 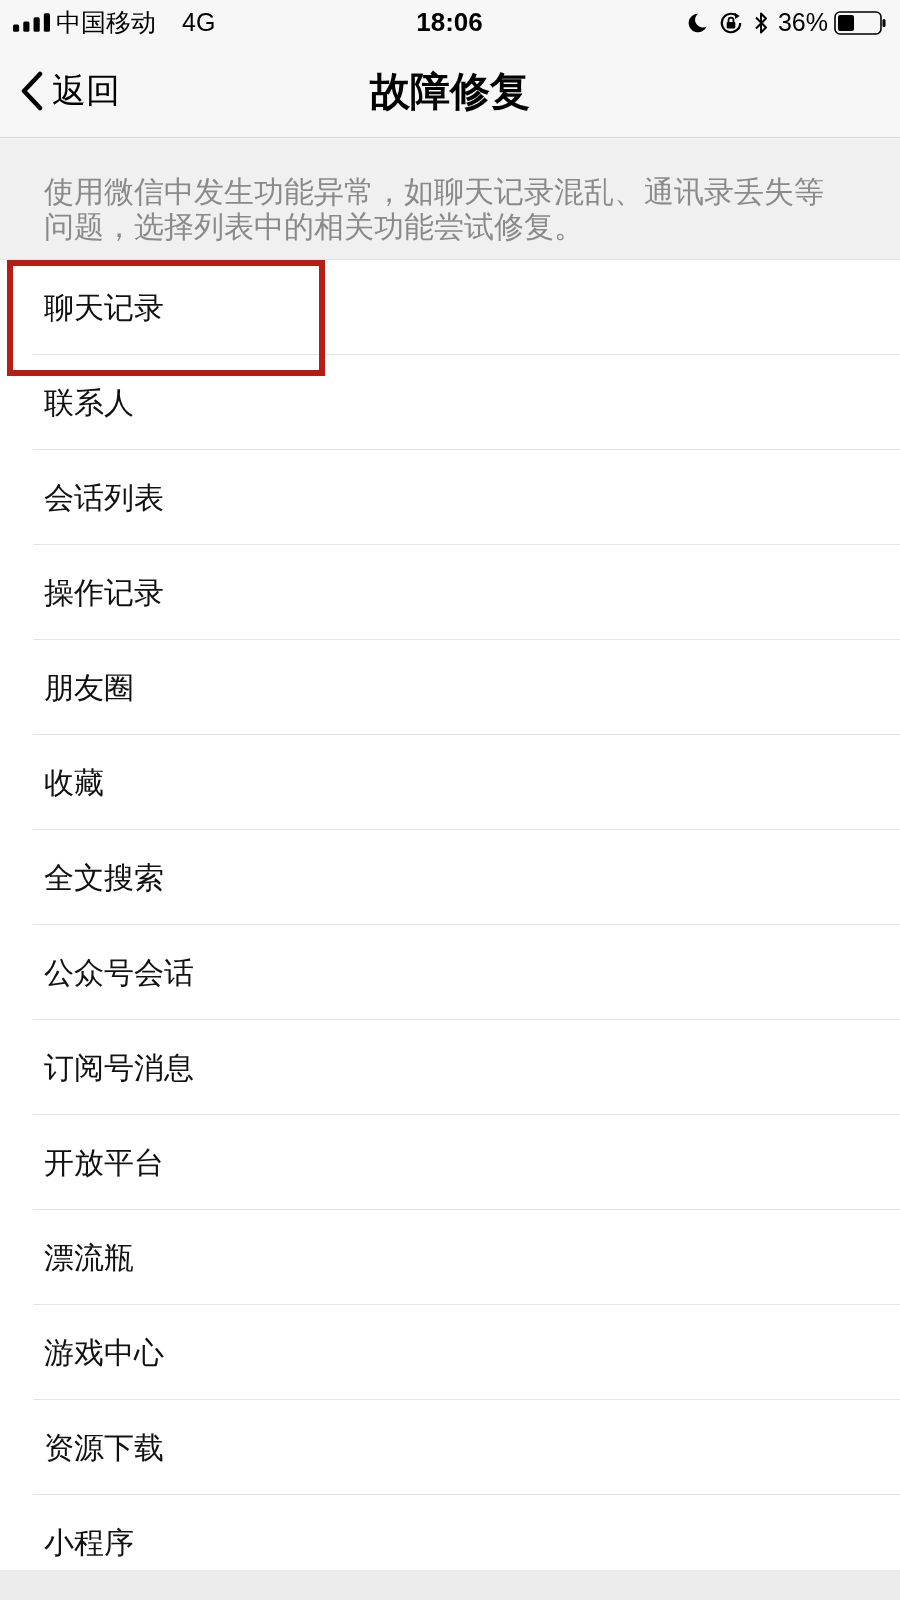 What do you see at coordinates (802, 22) in the screenshot?
I see `battery-percent: 36%` at bounding box center [802, 22].